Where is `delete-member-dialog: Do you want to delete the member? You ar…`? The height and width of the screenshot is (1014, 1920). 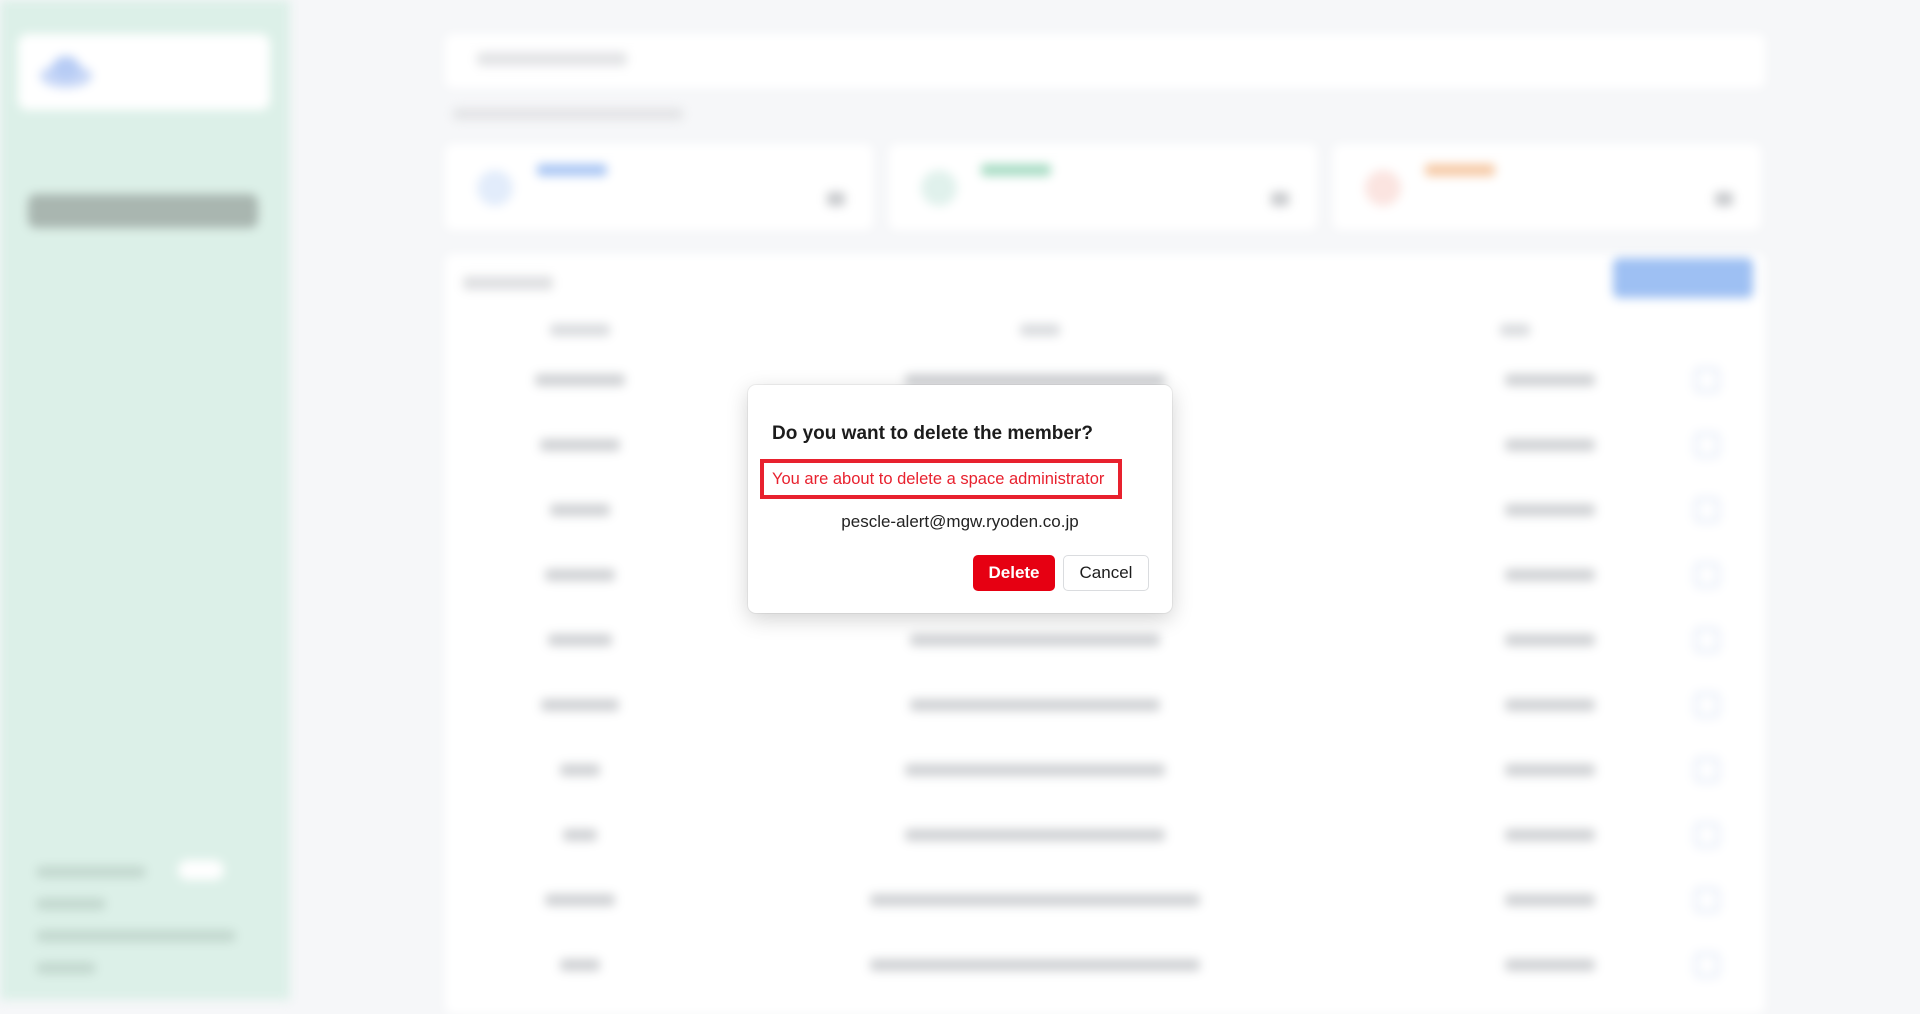
delete-member-dialog: Do you want to delete the member? You ar… is located at coordinates (960, 499).